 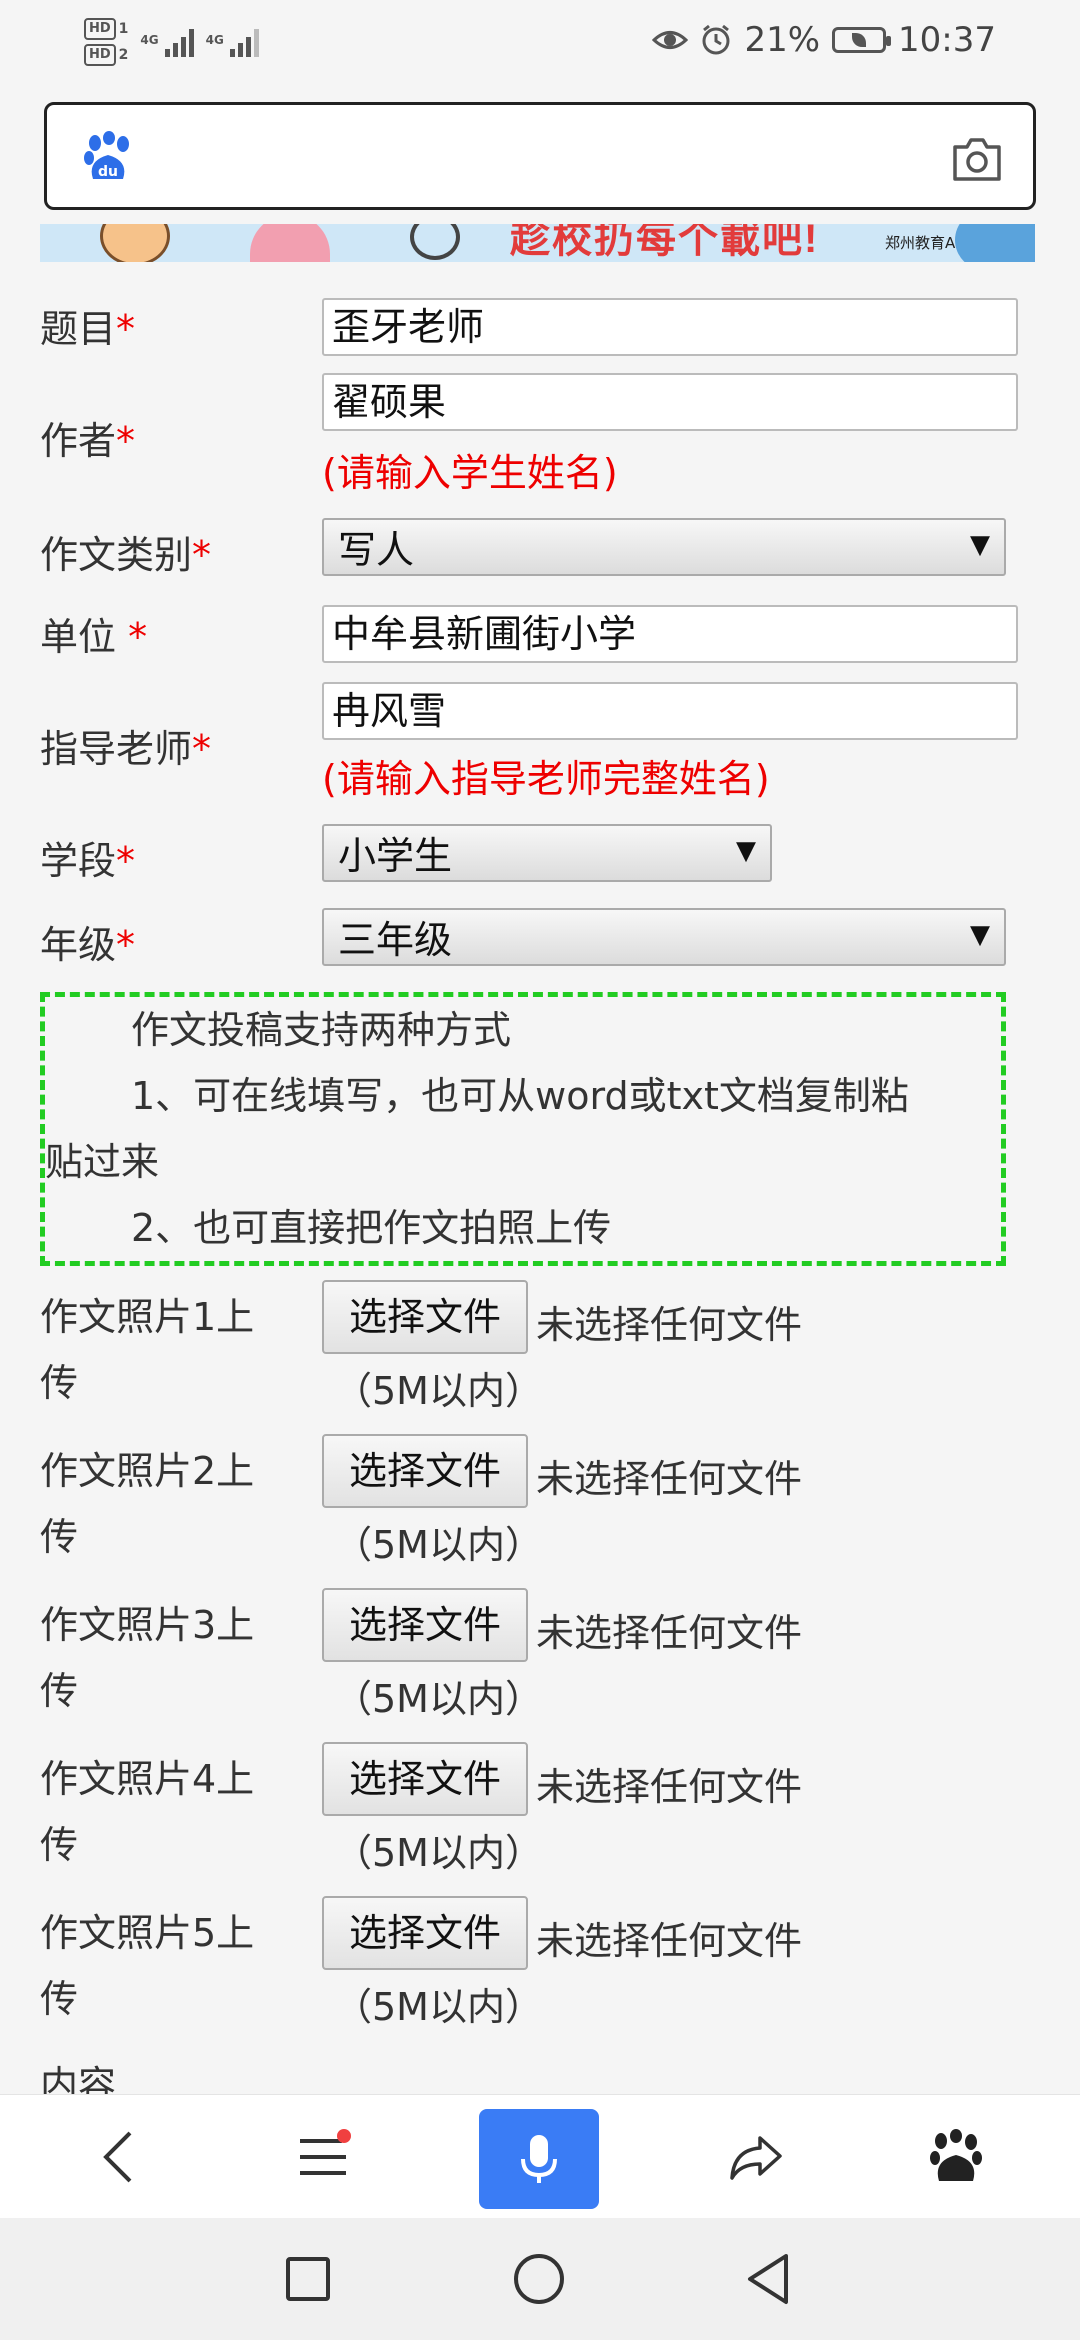 I want to click on choose-file-button-2: 选择文件, so click(x=425, y=1471).